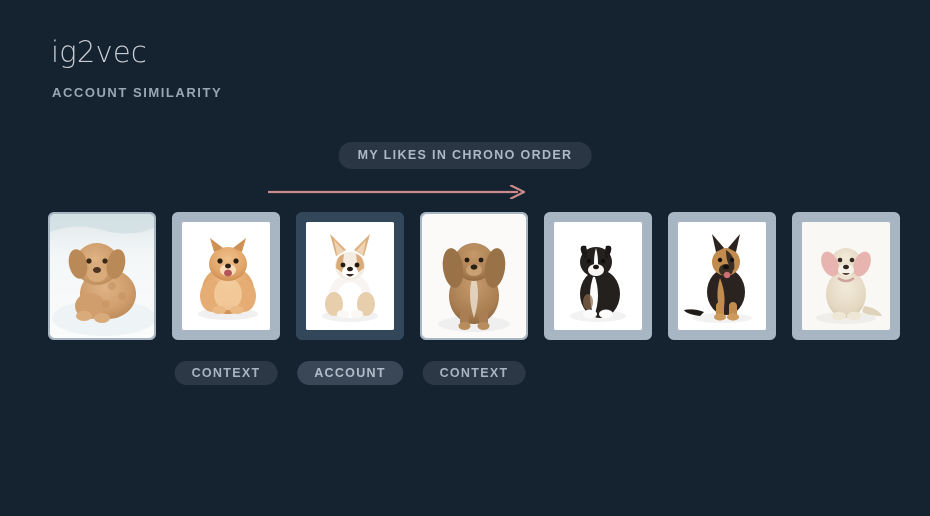 The image size is (930, 516). What do you see at coordinates (474, 373) in the screenshot?
I see `tag-context-right: CONTEXT` at bounding box center [474, 373].